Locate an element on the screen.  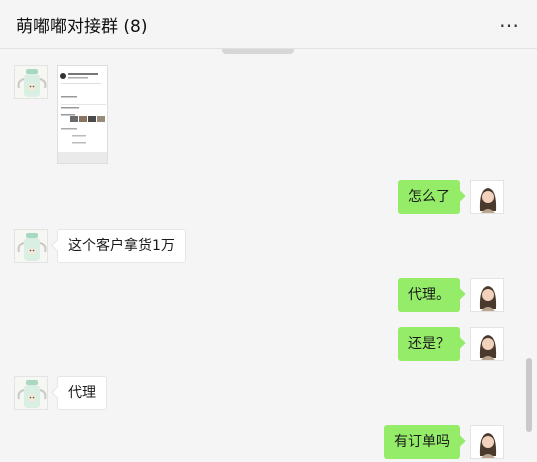
message-bubble-outgoing: 还是？ is located at coordinates (429, 344).